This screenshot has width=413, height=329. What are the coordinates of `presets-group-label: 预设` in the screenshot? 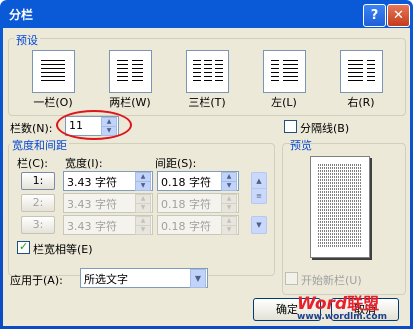 It's located at (27, 40).